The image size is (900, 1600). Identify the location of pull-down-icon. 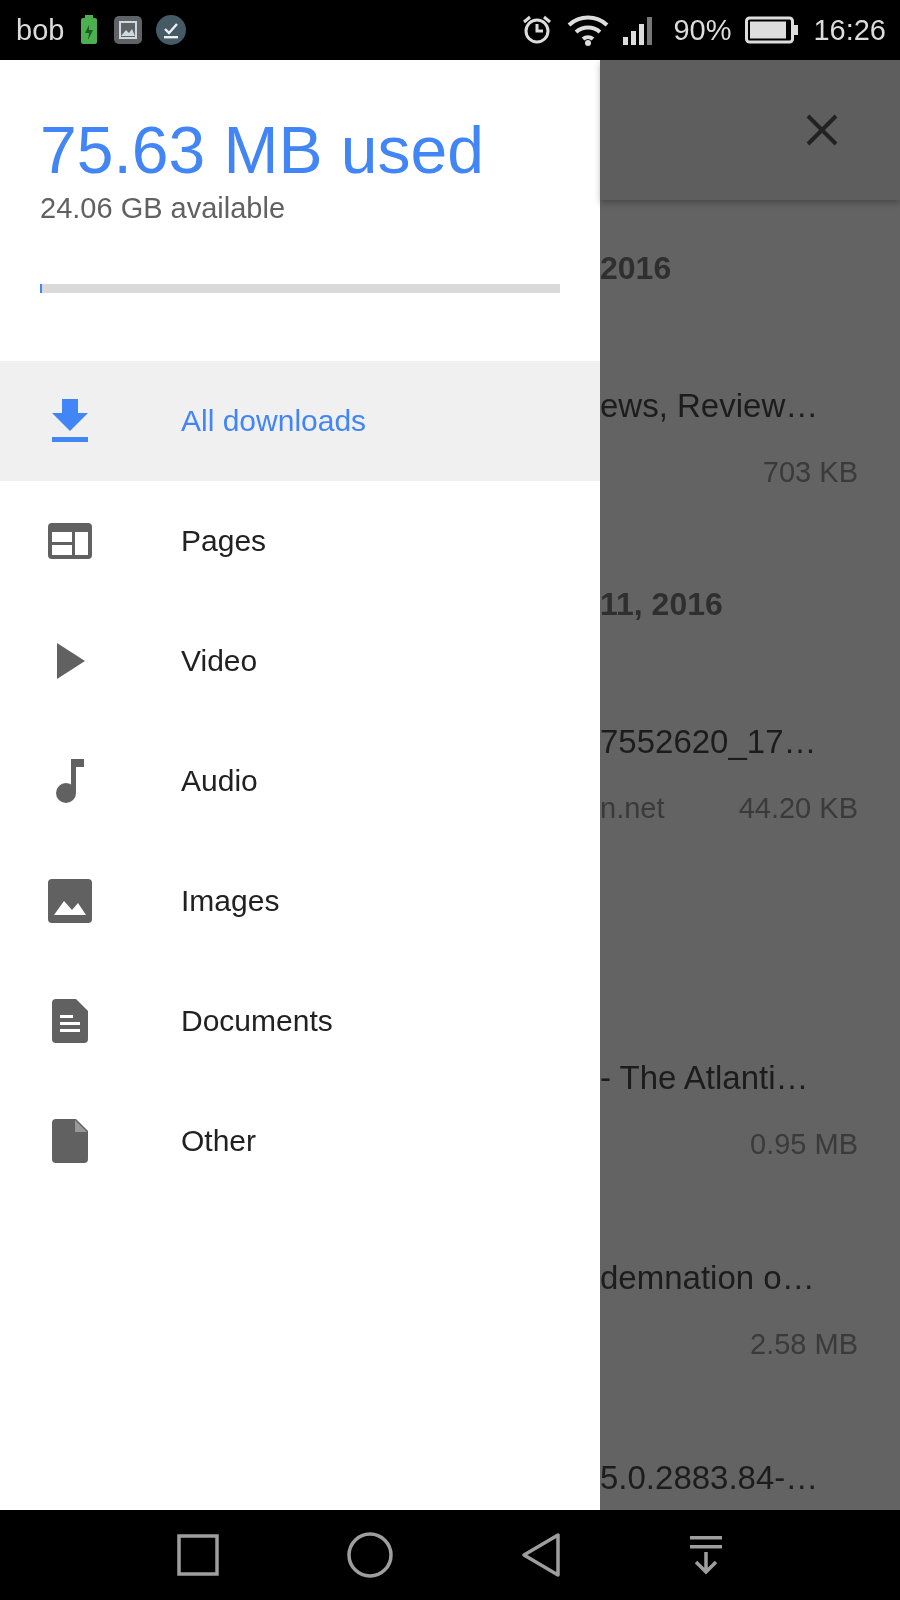
(706, 1555).